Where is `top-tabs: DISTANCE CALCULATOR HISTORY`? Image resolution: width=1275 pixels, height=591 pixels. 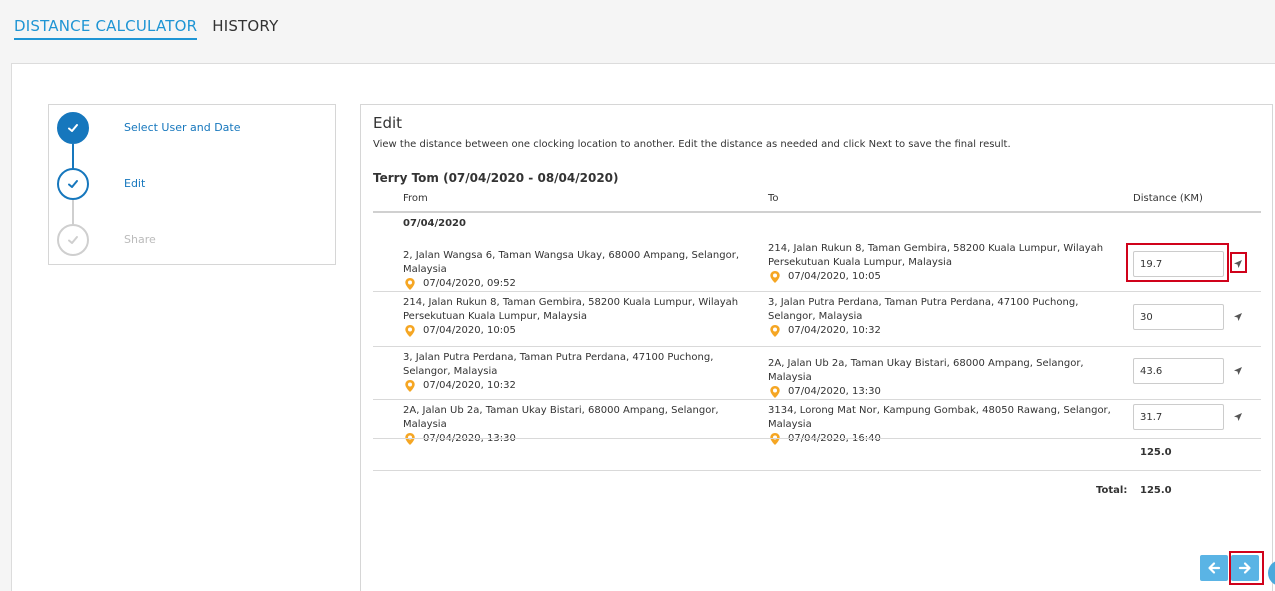
top-tabs: DISTANCE CALCULATOR HISTORY is located at coordinates (146, 28).